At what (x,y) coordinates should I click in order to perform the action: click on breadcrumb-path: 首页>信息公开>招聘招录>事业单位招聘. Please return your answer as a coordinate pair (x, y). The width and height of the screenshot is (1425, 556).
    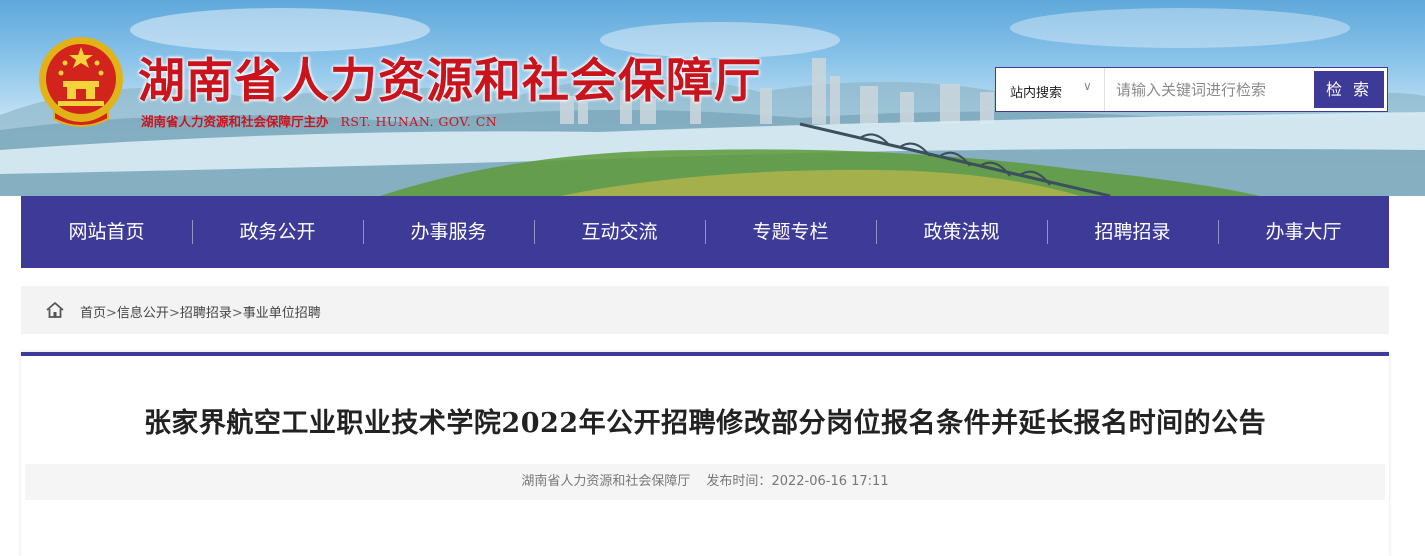
    Looking at the image, I should click on (200, 311).